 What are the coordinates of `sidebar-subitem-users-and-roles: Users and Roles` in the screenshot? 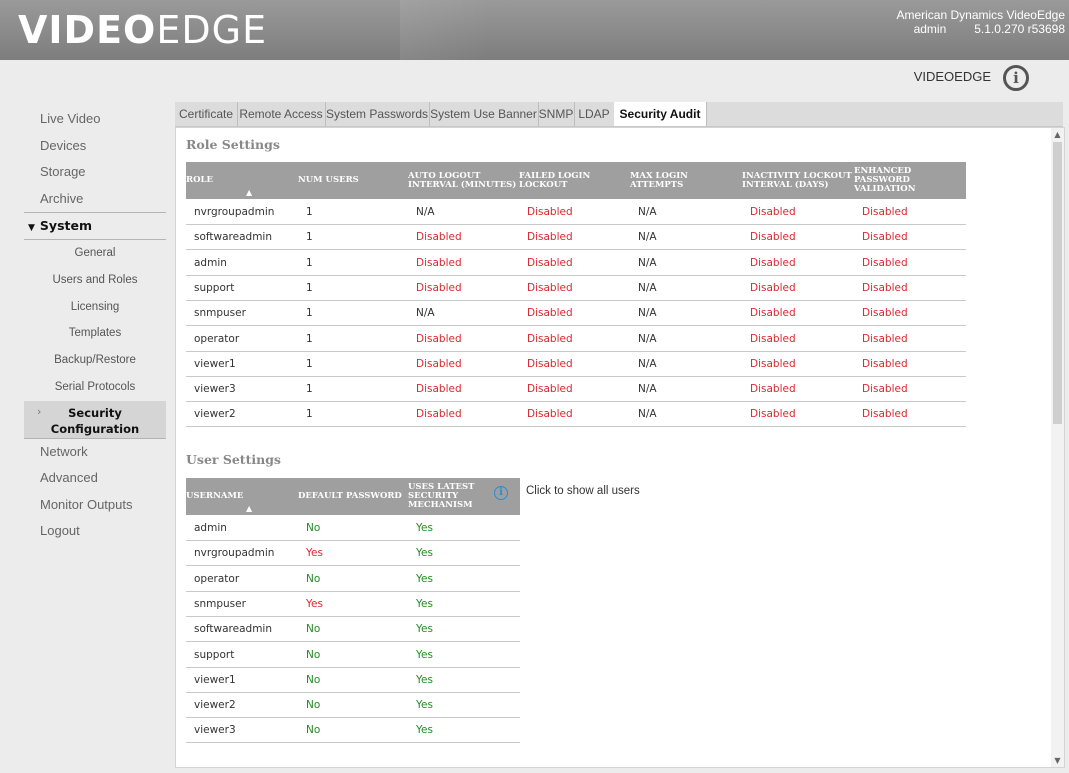 It's located at (95, 280).